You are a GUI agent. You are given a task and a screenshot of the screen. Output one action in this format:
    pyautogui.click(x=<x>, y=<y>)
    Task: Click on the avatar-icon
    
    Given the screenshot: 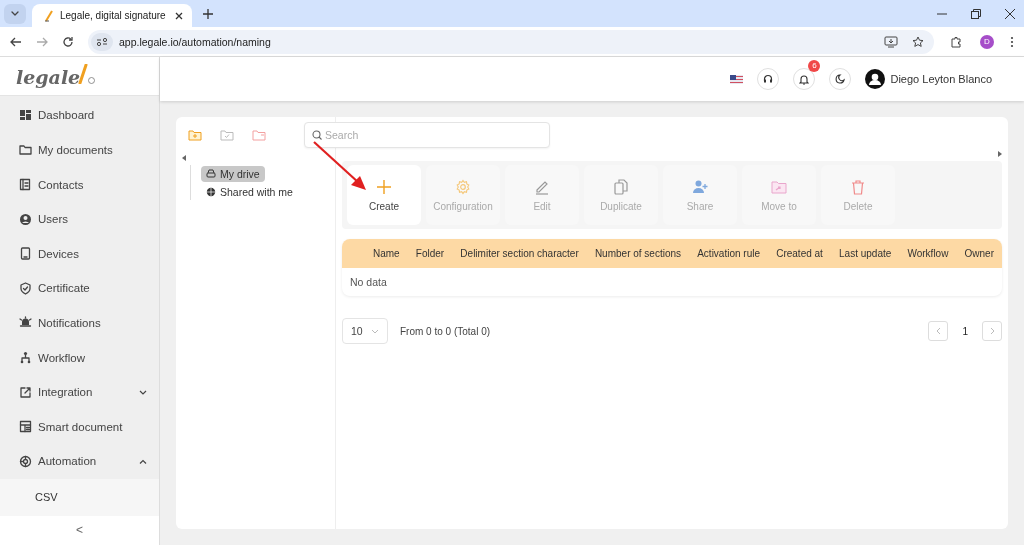 What is the action you would take?
    pyautogui.click(x=875, y=79)
    